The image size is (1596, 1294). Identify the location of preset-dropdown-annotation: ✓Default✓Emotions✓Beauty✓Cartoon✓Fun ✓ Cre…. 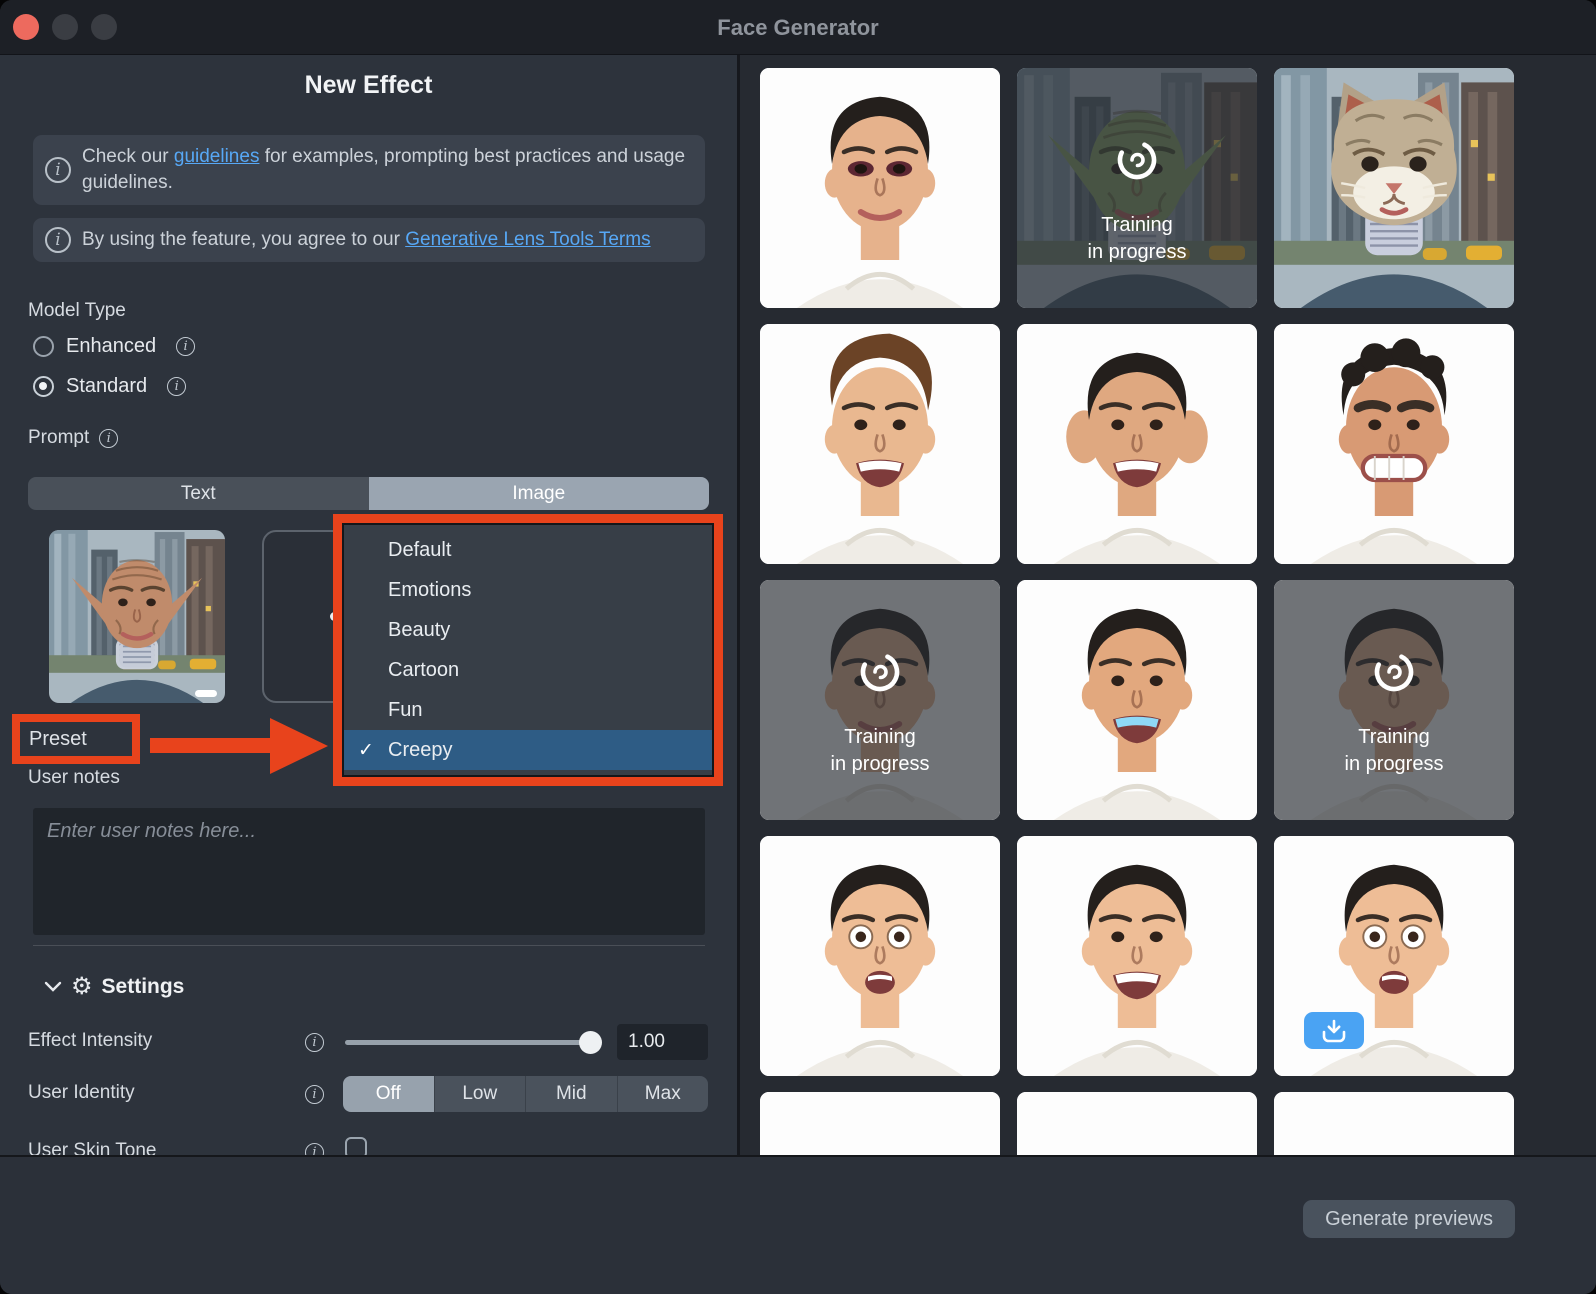
(528, 650).